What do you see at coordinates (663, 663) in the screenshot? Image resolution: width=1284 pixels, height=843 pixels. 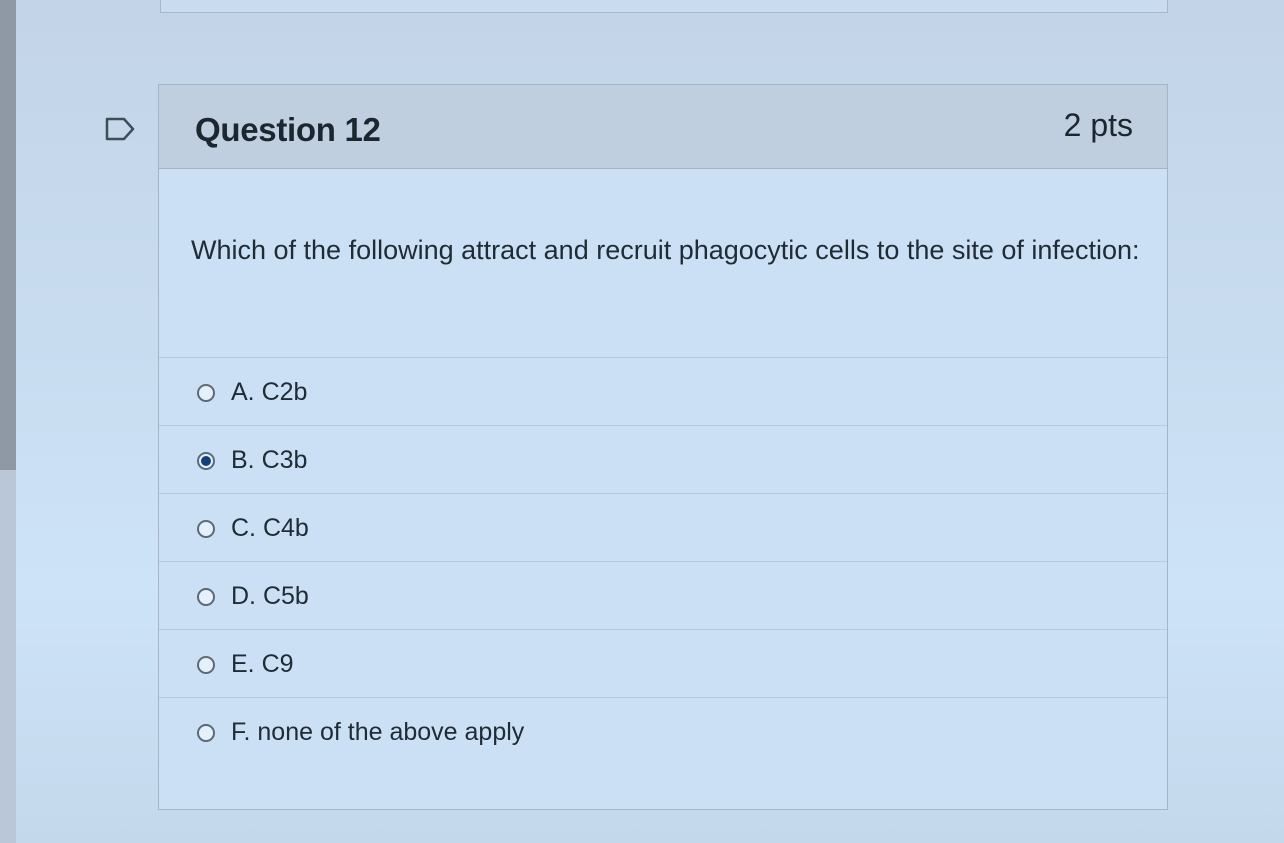 I see `answer-option-e: E. C9` at bounding box center [663, 663].